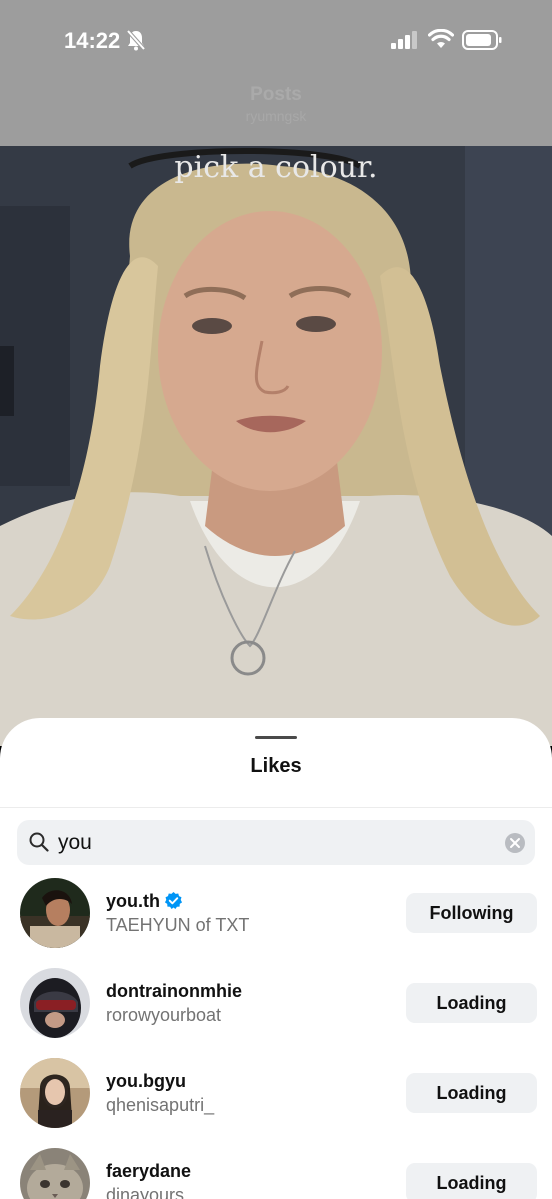  I want to click on sheet-title: Likes, so click(276, 766).